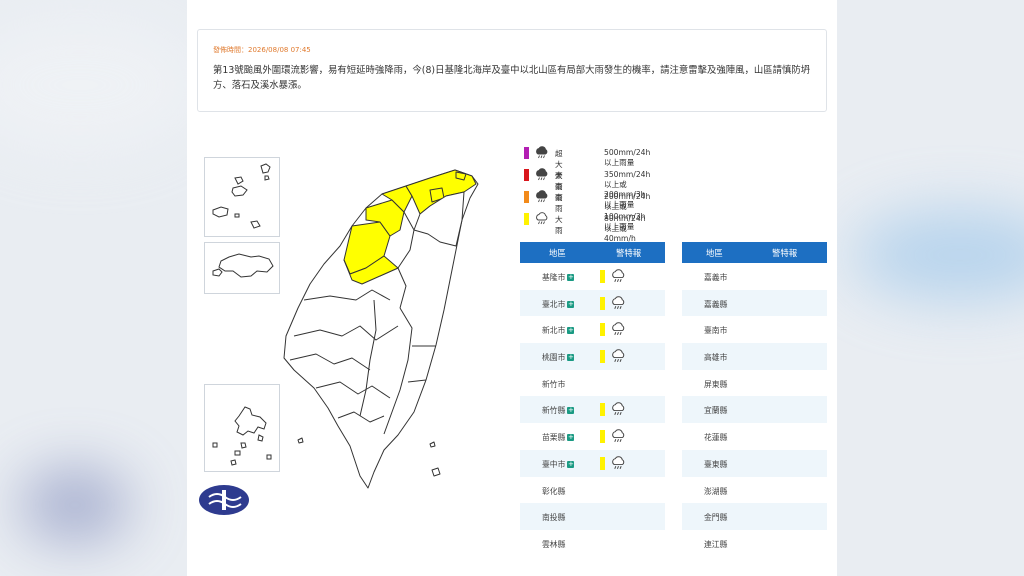 The height and width of the screenshot is (576, 1024). I want to click on region-name: 新竹縣 +, so click(558, 410).